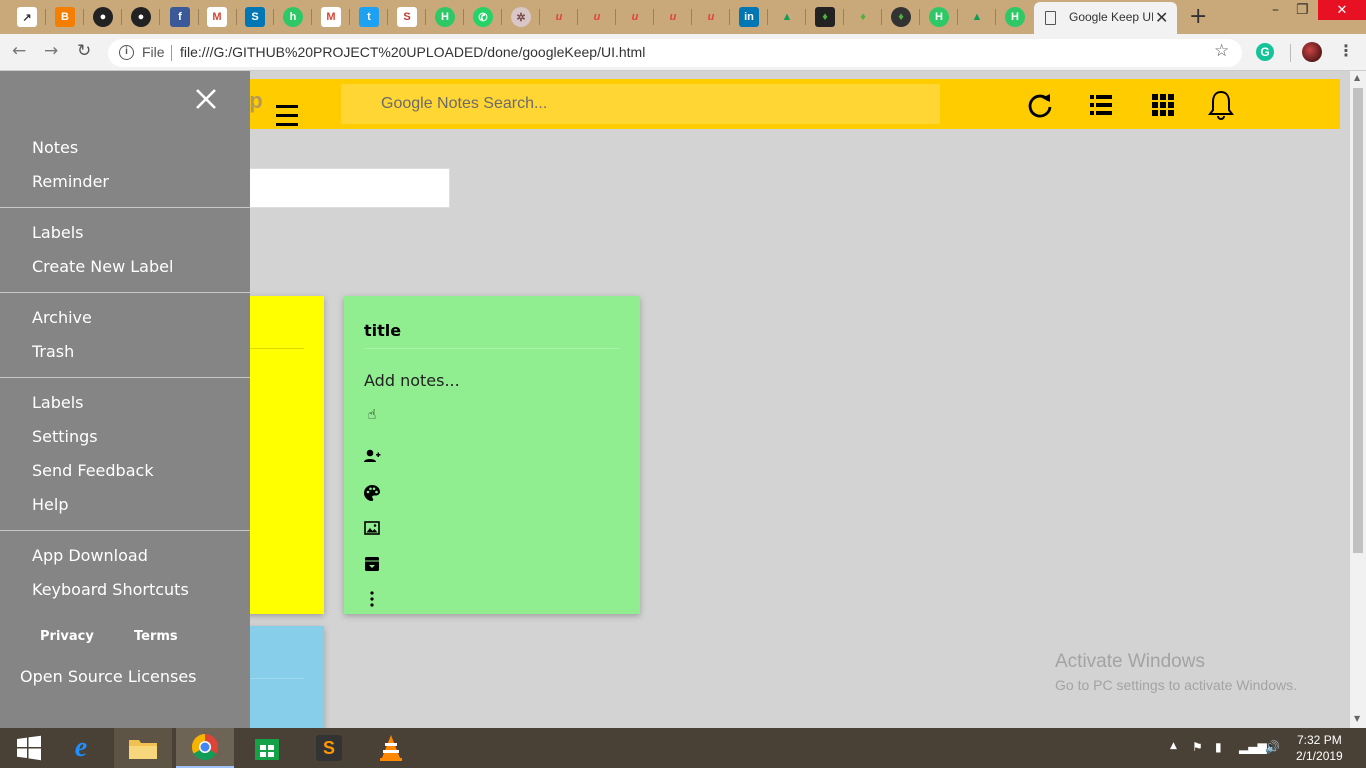  I want to click on taskbar-internet-explorer: e, so click(81, 748).